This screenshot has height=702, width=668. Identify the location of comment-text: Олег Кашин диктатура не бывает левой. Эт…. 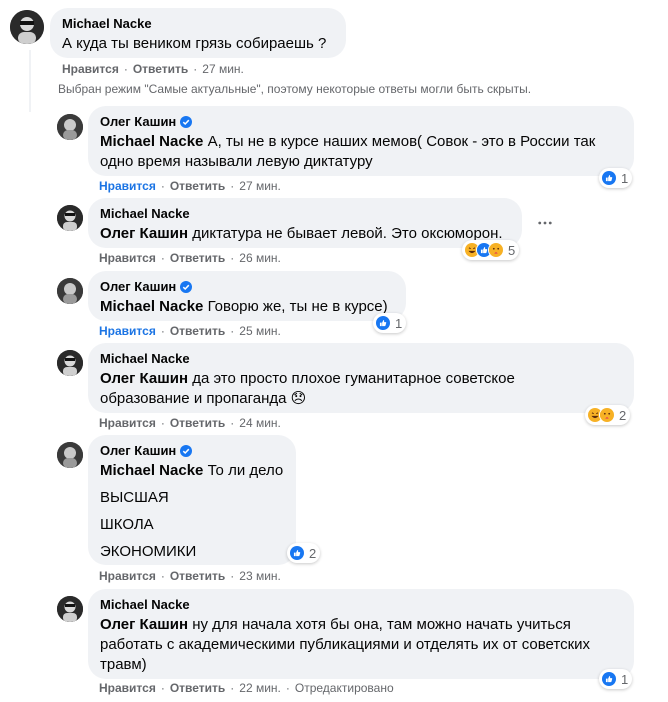
(301, 233).